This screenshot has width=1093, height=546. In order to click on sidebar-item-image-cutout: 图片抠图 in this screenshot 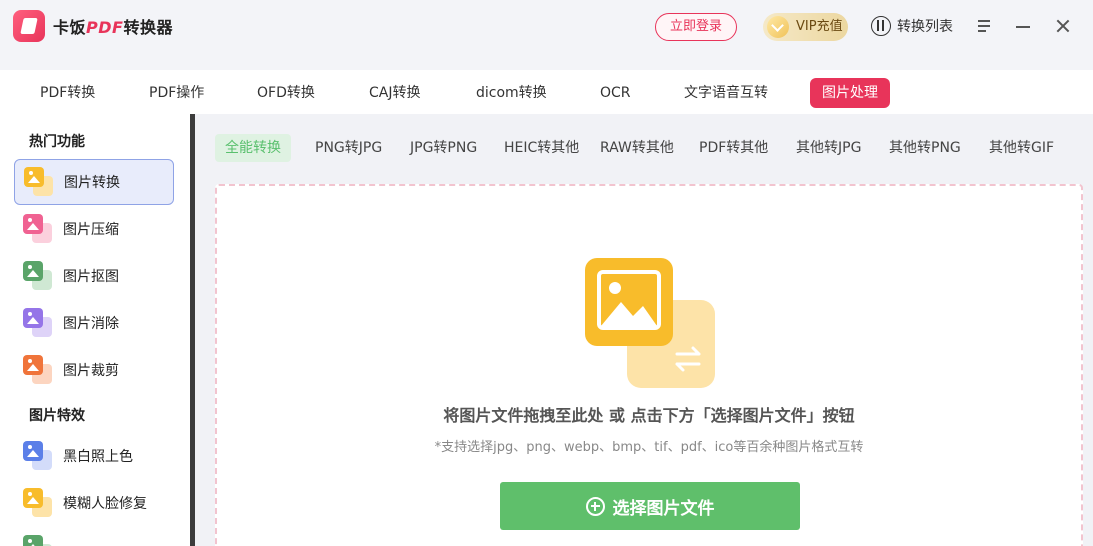, I will do `click(94, 276)`.